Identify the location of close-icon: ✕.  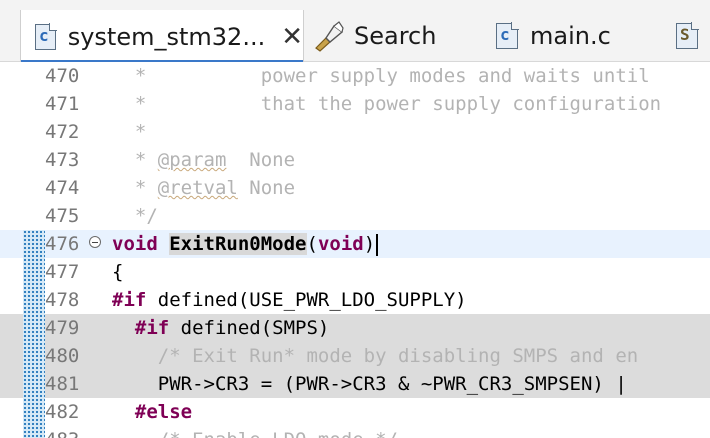
(292, 37).